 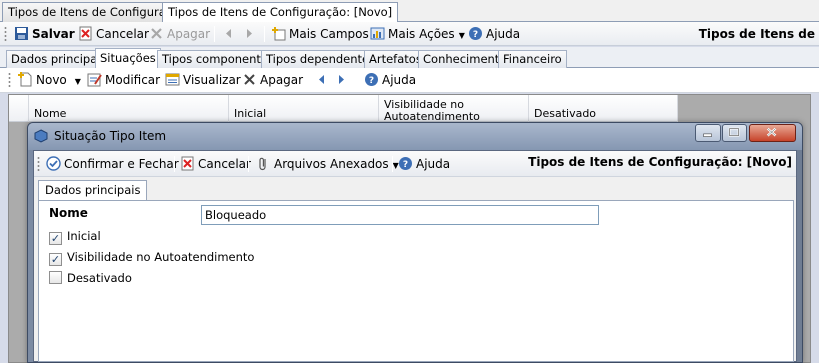 What do you see at coordinates (415, 136) in the screenshot?
I see `dialog-titlebar: Situação Tipo Item` at bounding box center [415, 136].